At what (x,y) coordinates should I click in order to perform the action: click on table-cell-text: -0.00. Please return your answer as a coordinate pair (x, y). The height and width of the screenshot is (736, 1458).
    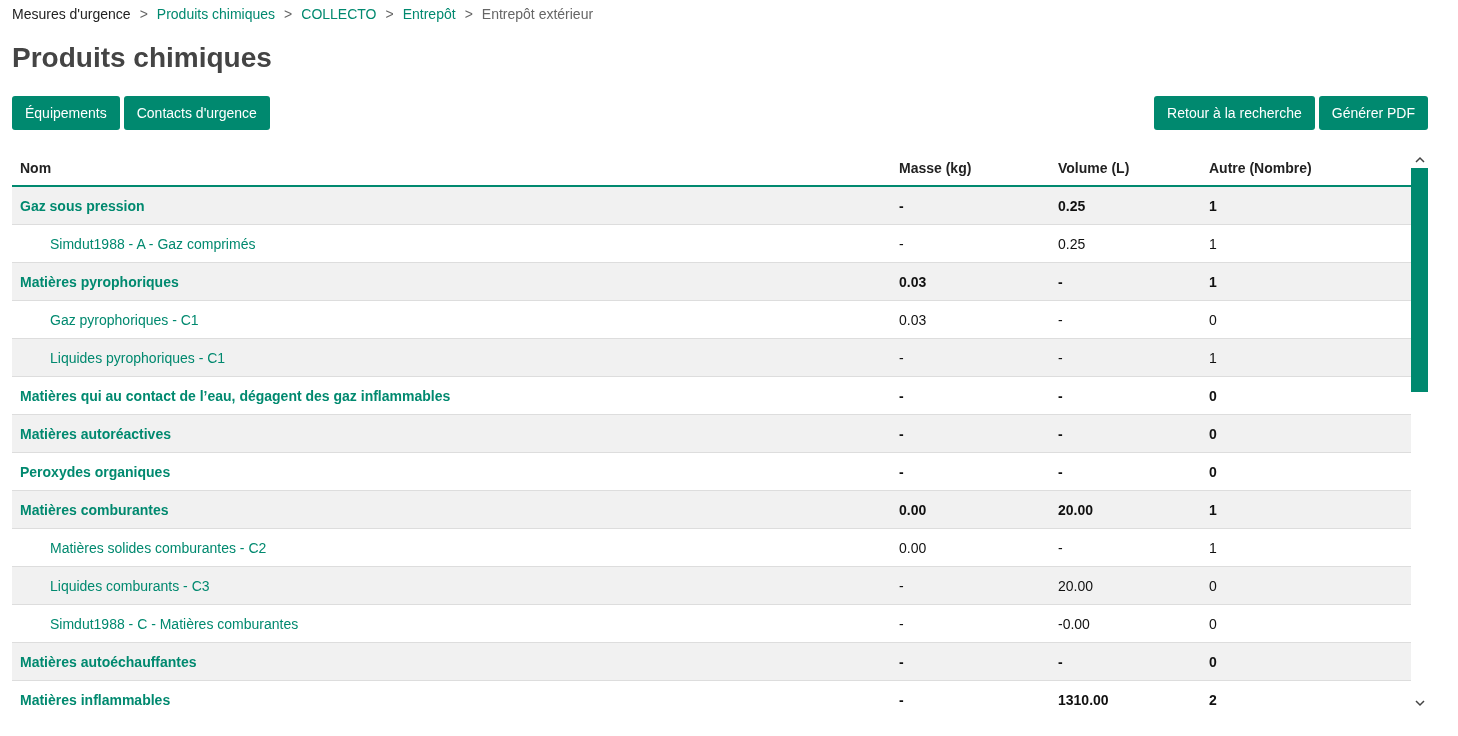
    Looking at the image, I should click on (1074, 623).